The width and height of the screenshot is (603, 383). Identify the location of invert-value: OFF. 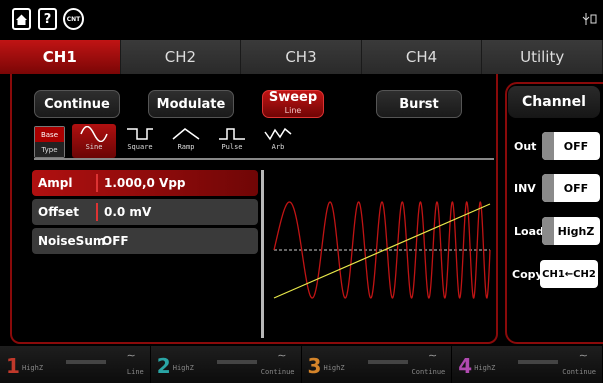
(576, 188).